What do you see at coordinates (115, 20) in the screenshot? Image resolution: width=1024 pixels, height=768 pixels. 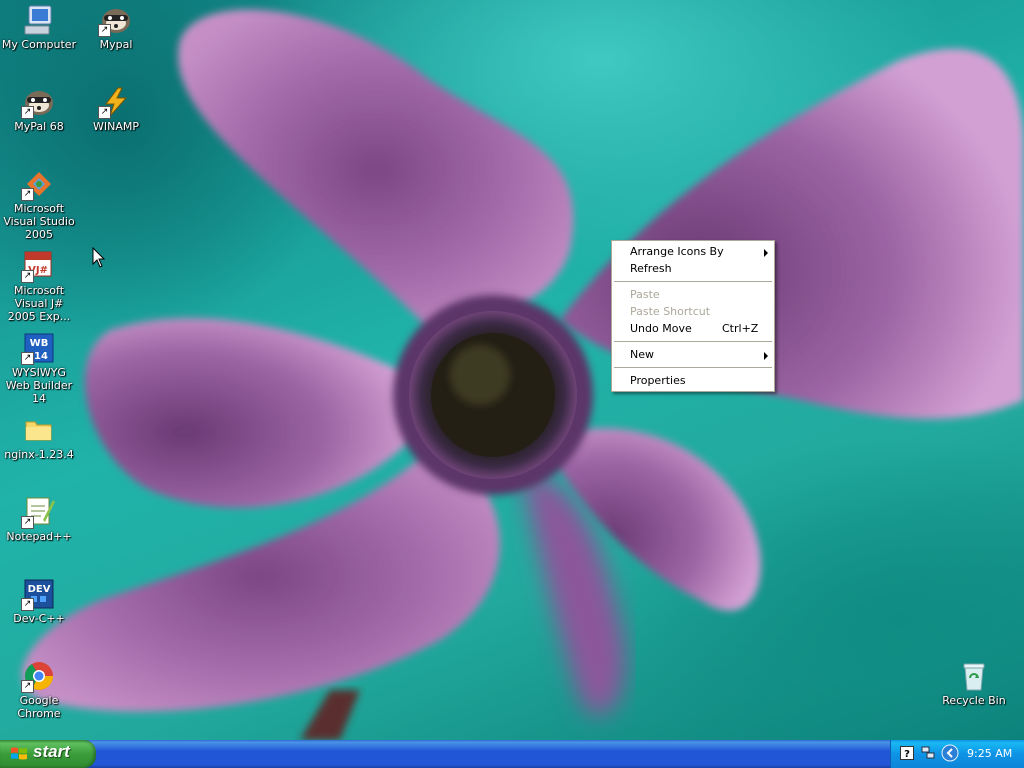 I see `mypal-icon: ↗` at bounding box center [115, 20].